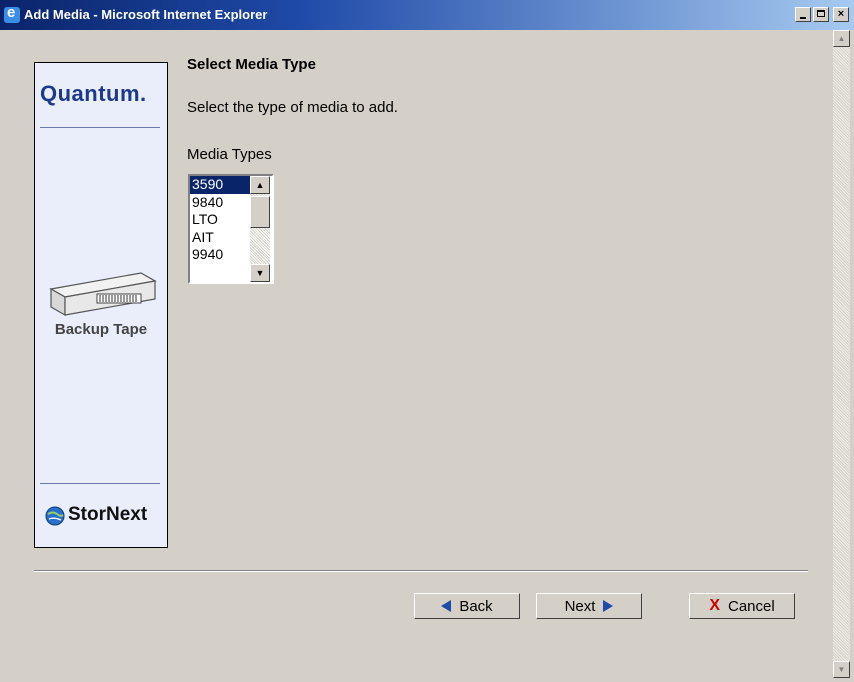 This screenshot has height=682, width=854. What do you see at coordinates (100, 483) in the screenshot?
I see `sidebar-divider-bottom` at bounding box center [100, 483].